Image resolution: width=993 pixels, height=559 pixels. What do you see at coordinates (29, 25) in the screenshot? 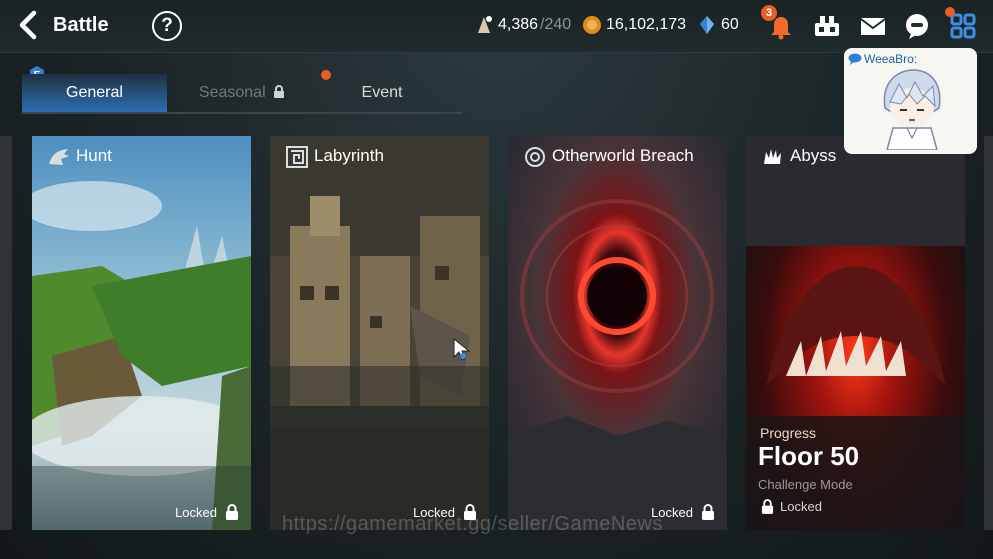
I see `back-arrow-icon` at bounding box center [29, 25].